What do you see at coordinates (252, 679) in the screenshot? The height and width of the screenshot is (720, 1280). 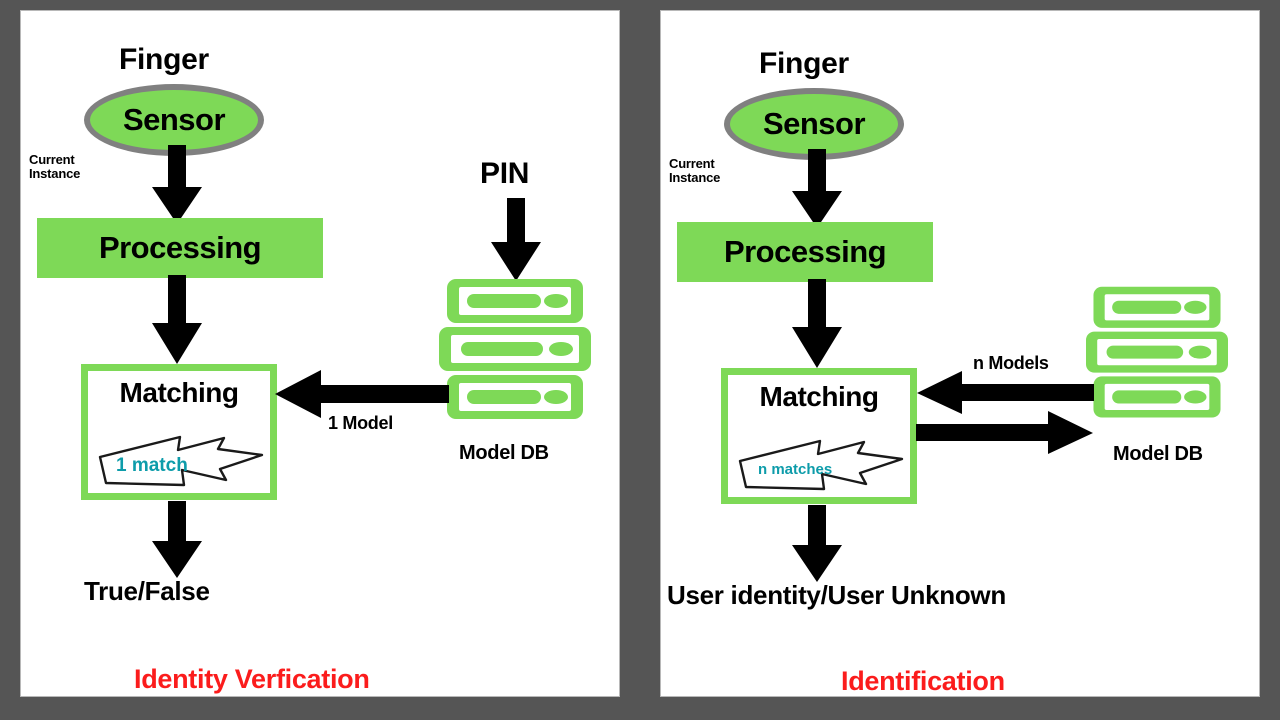 I see `panel-title-left: Identity Verfication` at bounding box center [252, 679].